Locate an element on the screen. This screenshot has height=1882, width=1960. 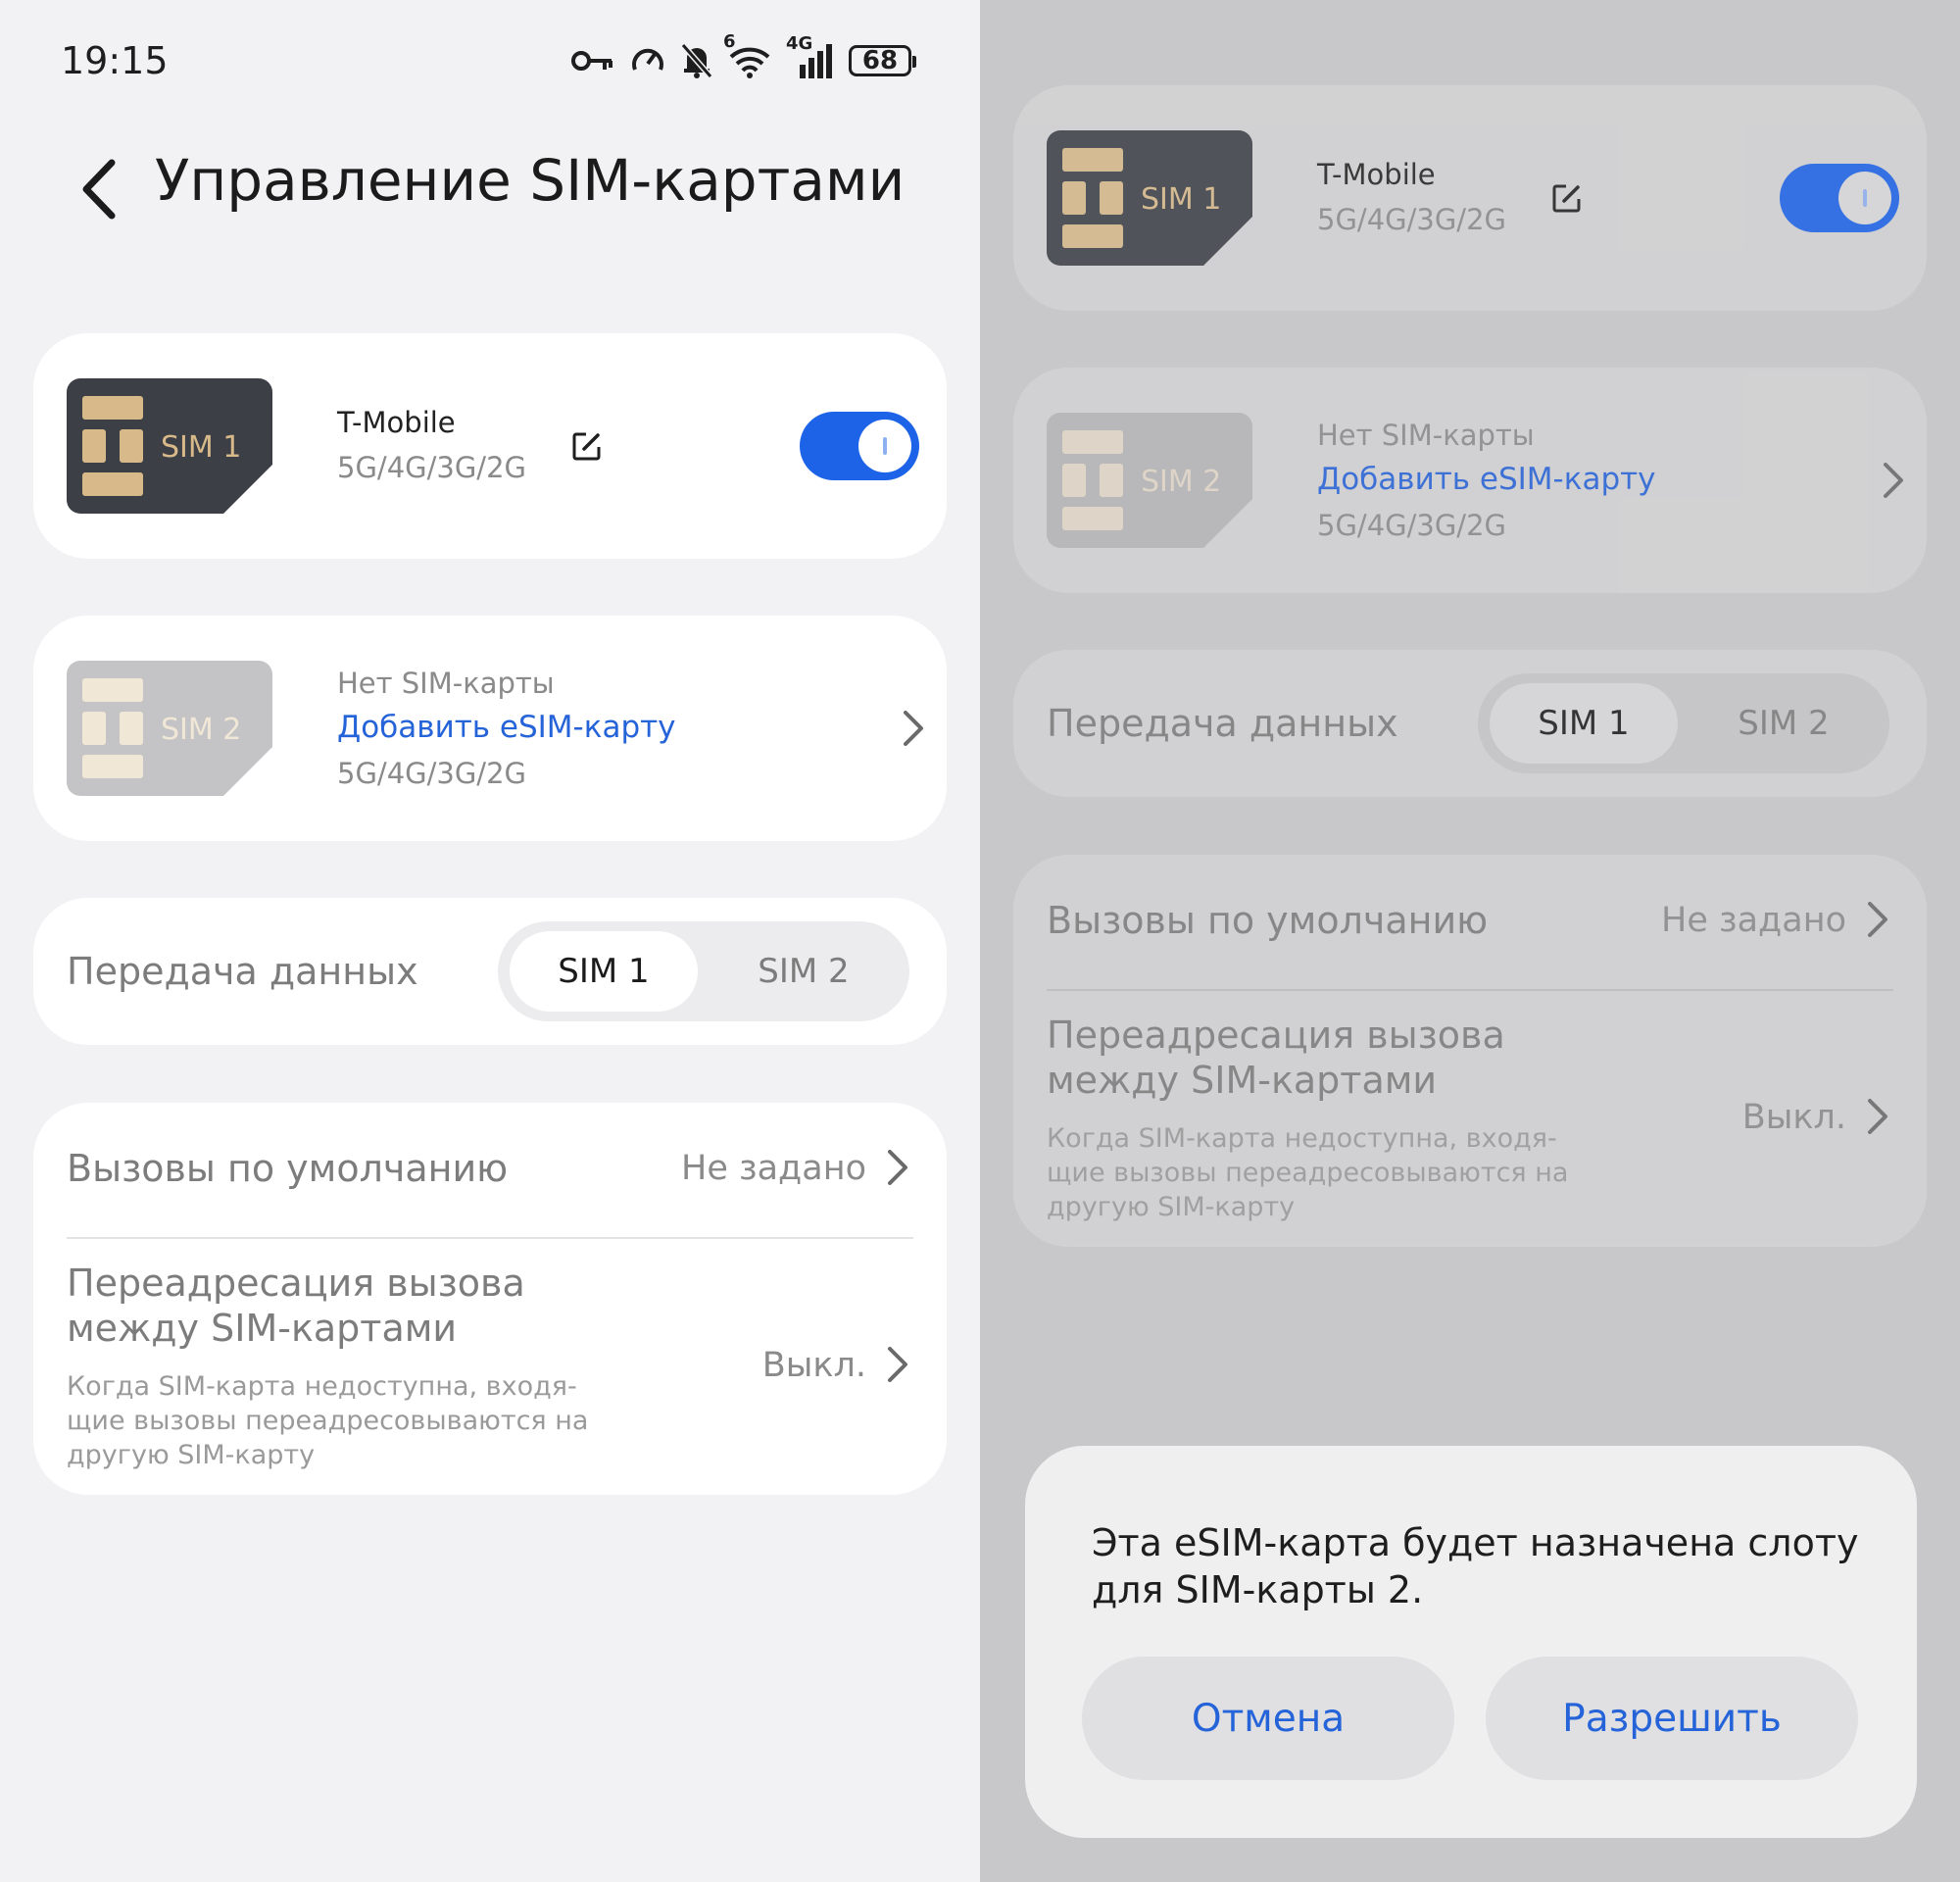
network-gen-label: 4G is located at coordinates (799, 43).